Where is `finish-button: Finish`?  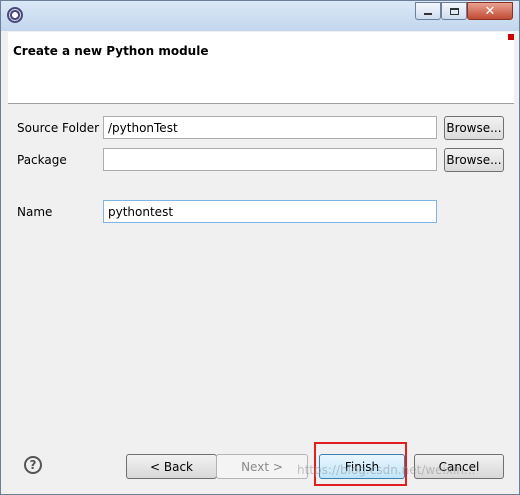
finish-button: Finish is located at coordinates (362, 466).